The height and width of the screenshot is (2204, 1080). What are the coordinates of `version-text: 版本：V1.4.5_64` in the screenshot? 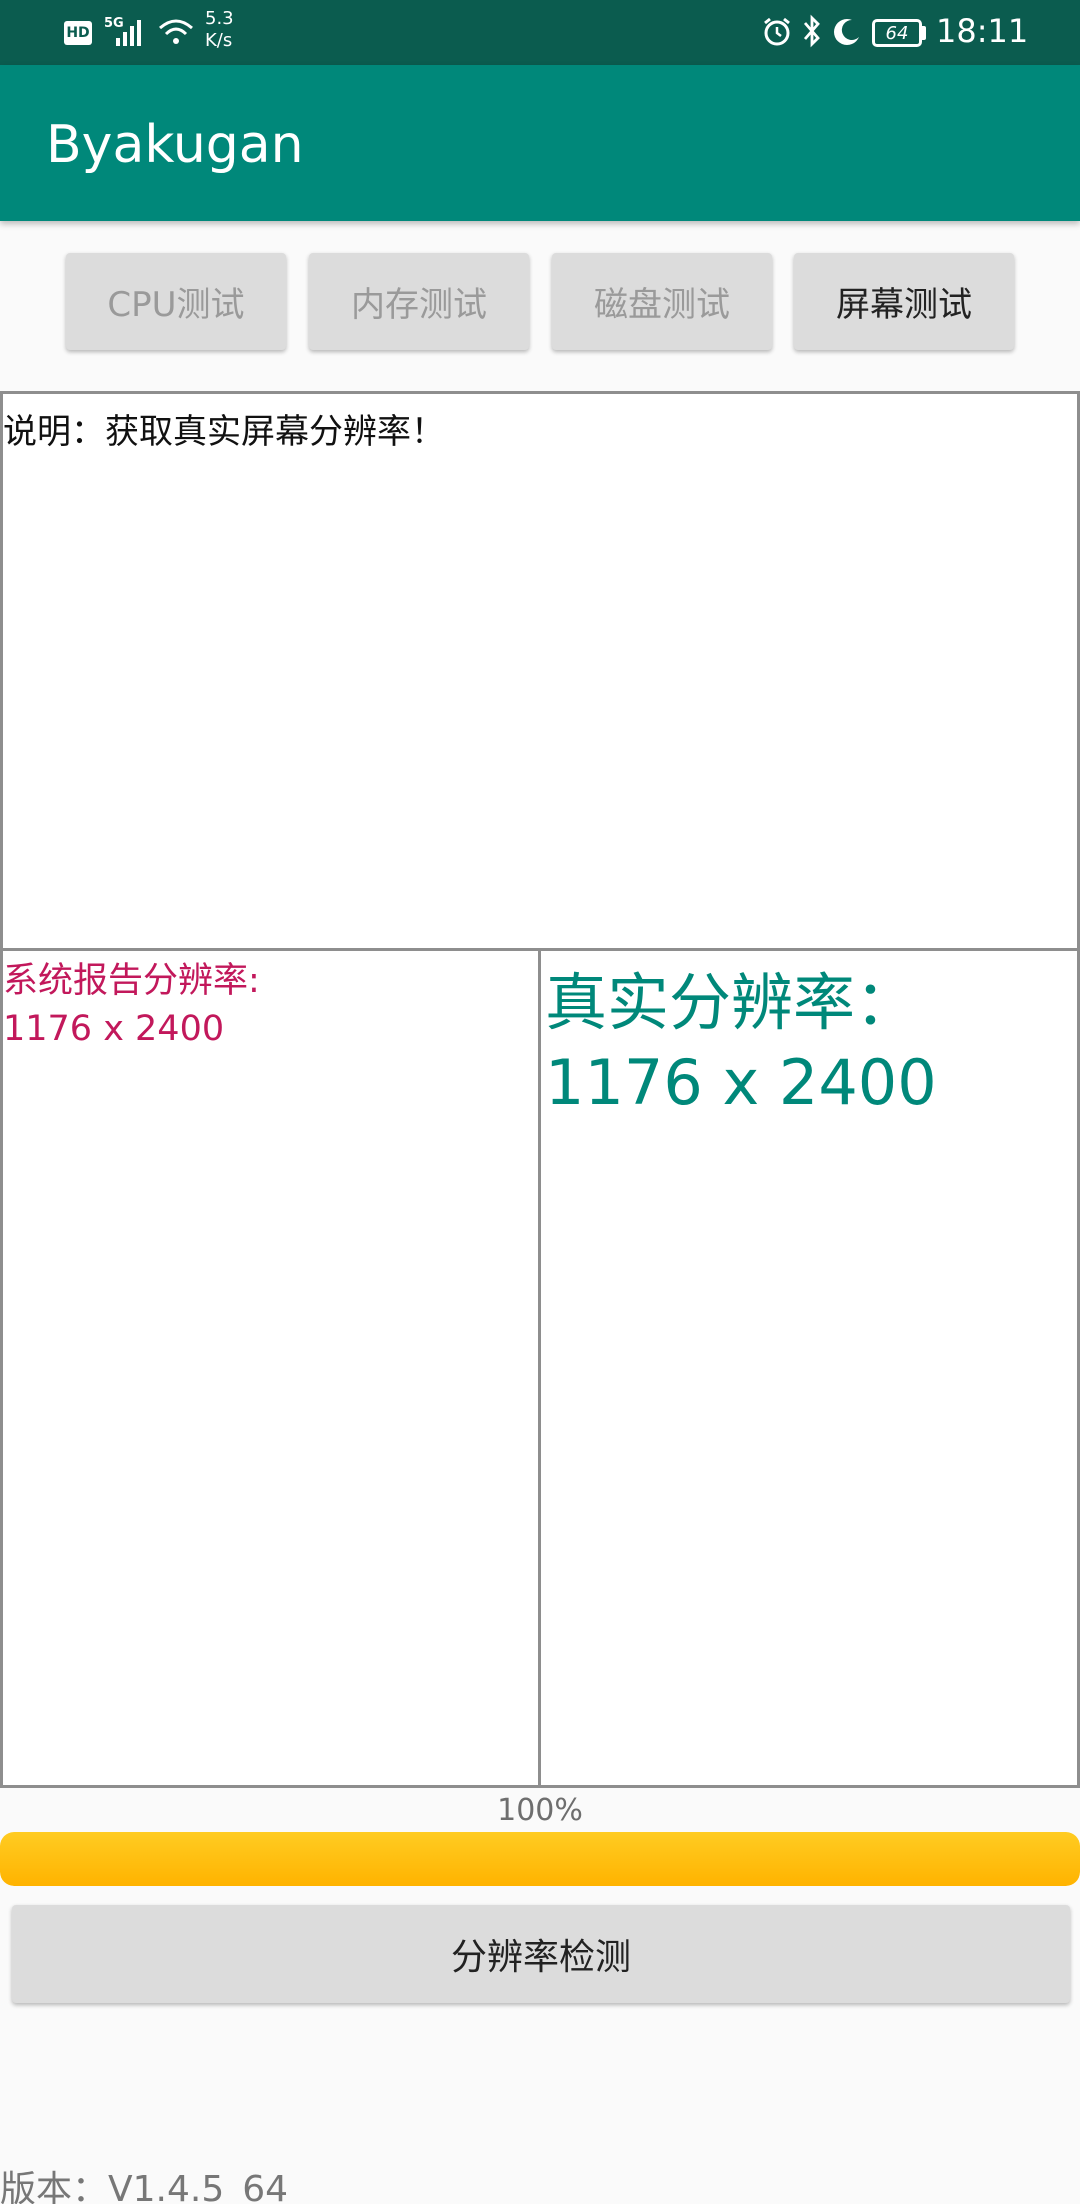 It's located at (144, 2186).